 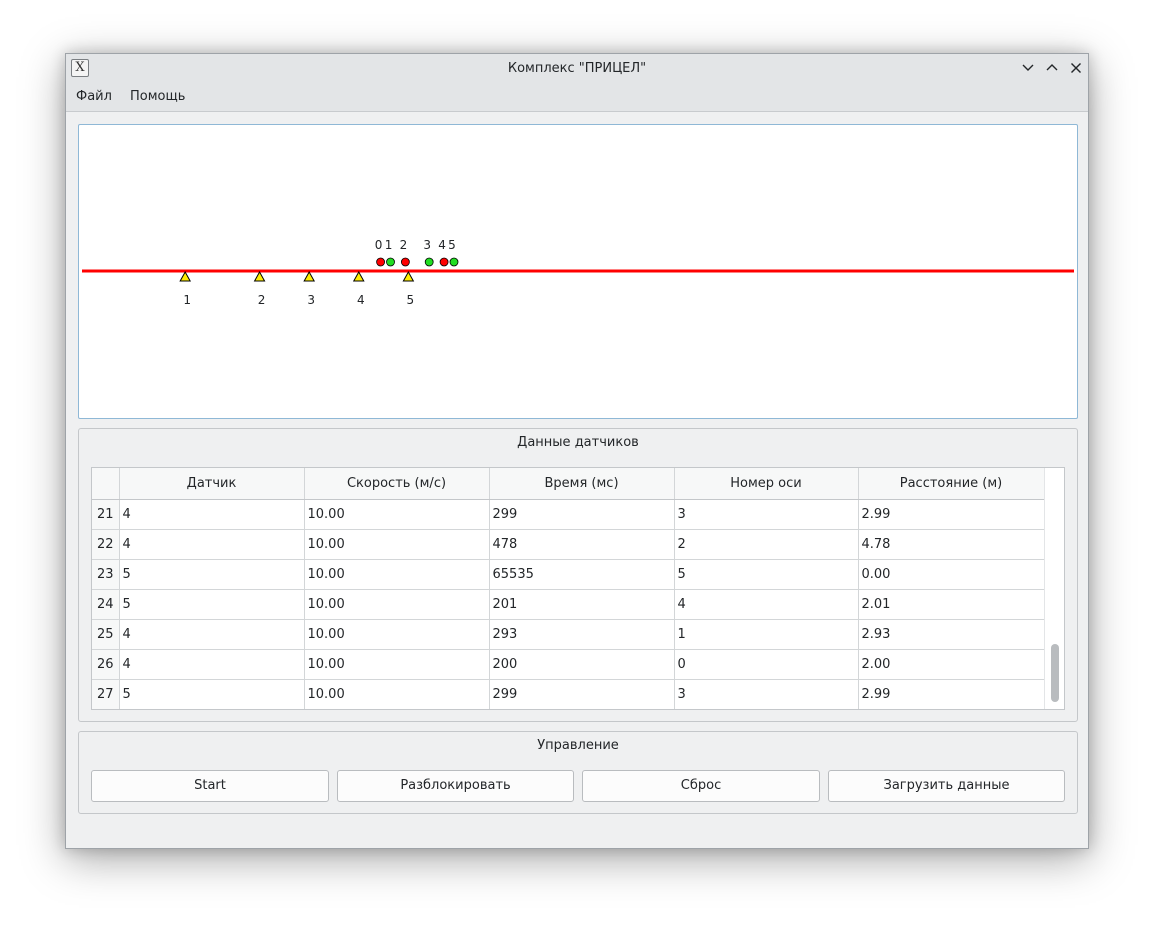 I want to click on axle-label: 4, so click(x=442, y=245).